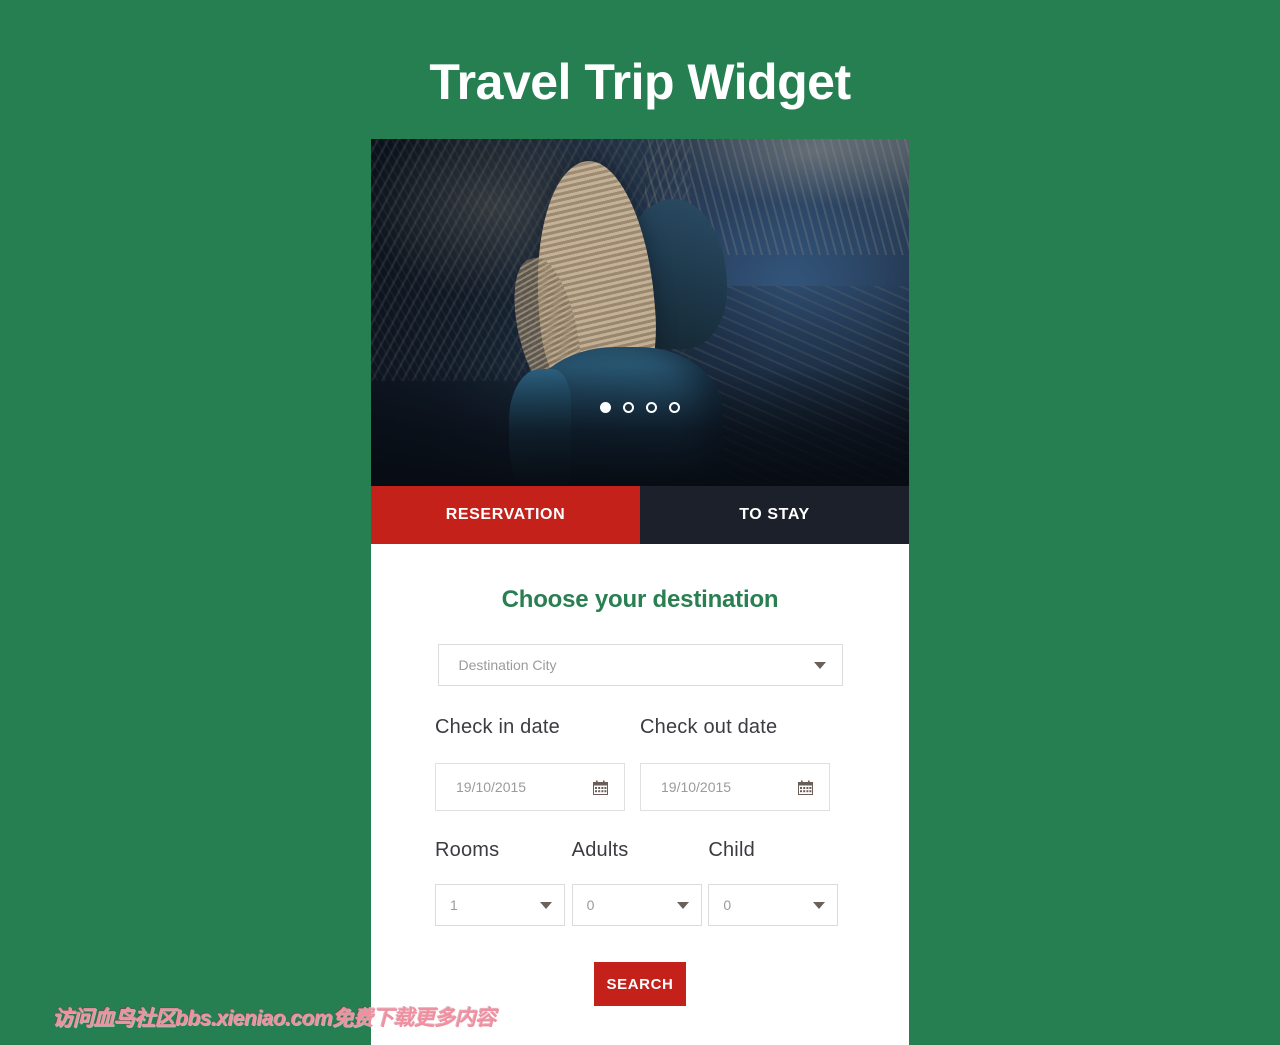 This screenshot has width=1280, height=1045. I want to click on check-in-date-value: 19/10/2015, so click(491, 787).